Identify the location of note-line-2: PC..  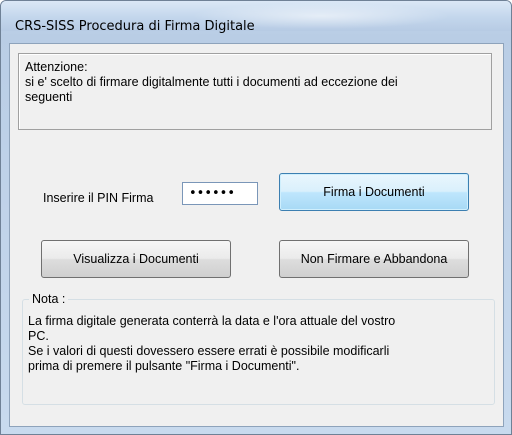
(38, 336).